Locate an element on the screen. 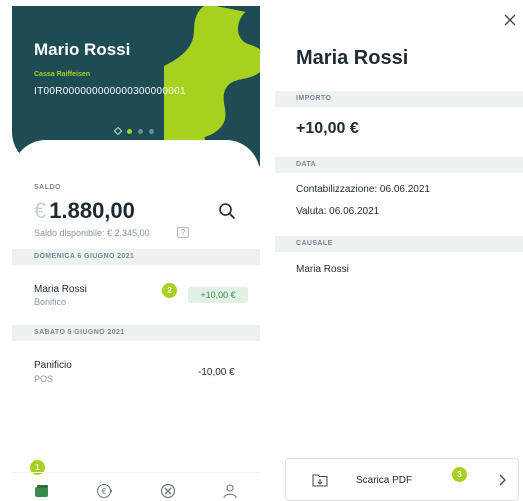  download-pdf-button: Scarica PDF 3 is located at coordinates (402, 479).